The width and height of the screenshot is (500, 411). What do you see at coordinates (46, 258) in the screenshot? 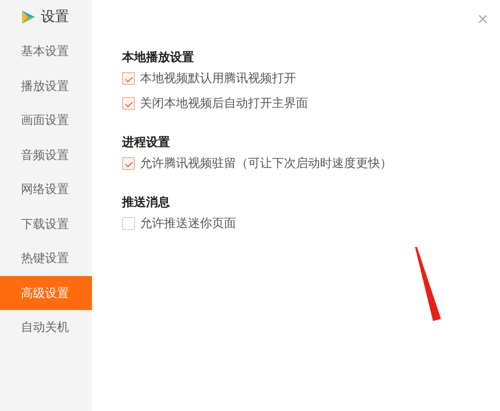
I see `sidebar-item: 热键设置` at bounding box center [46, 258].